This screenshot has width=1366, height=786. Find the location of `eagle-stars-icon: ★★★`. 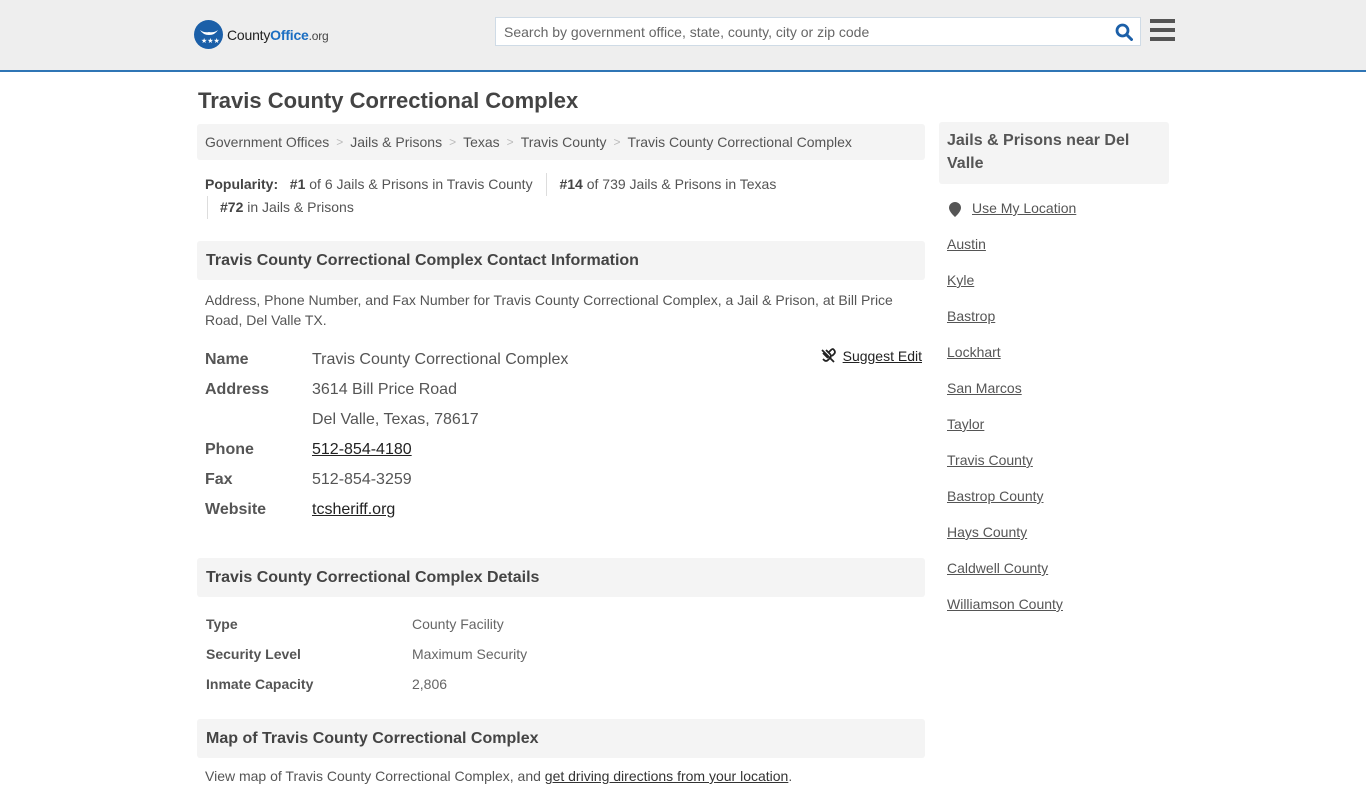

eagle-stars-icon: ★★★ is located at coordinates (208, 34).